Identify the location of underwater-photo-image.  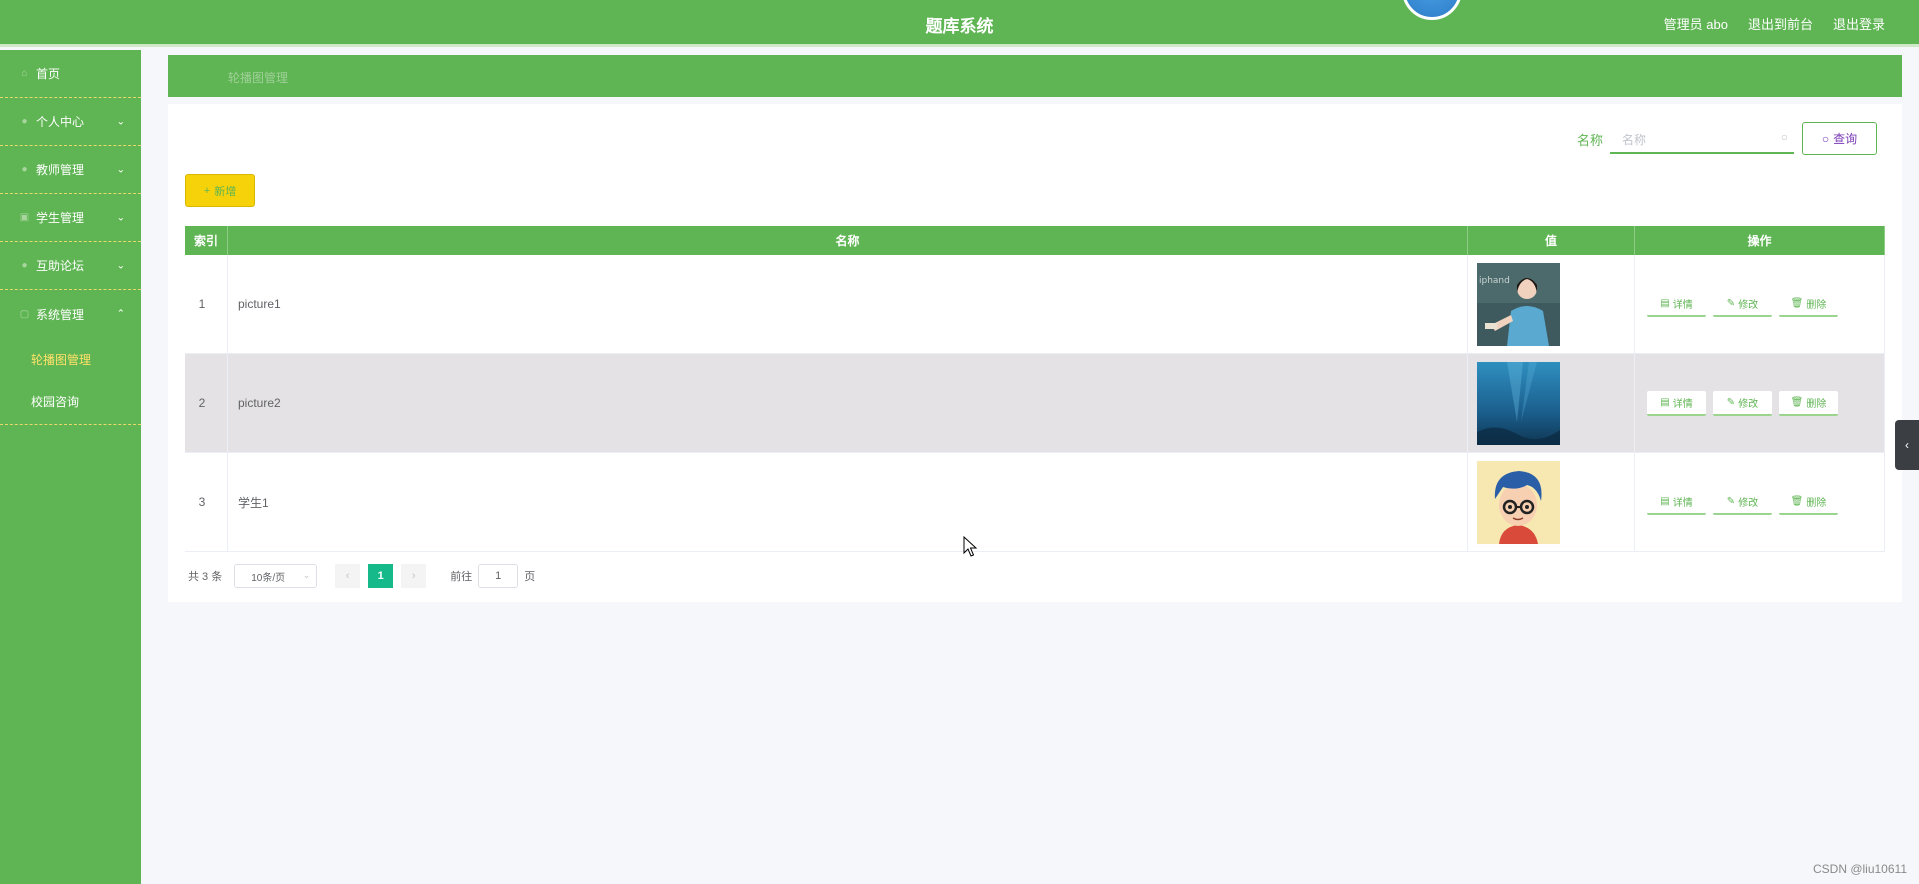
(1518, 403).